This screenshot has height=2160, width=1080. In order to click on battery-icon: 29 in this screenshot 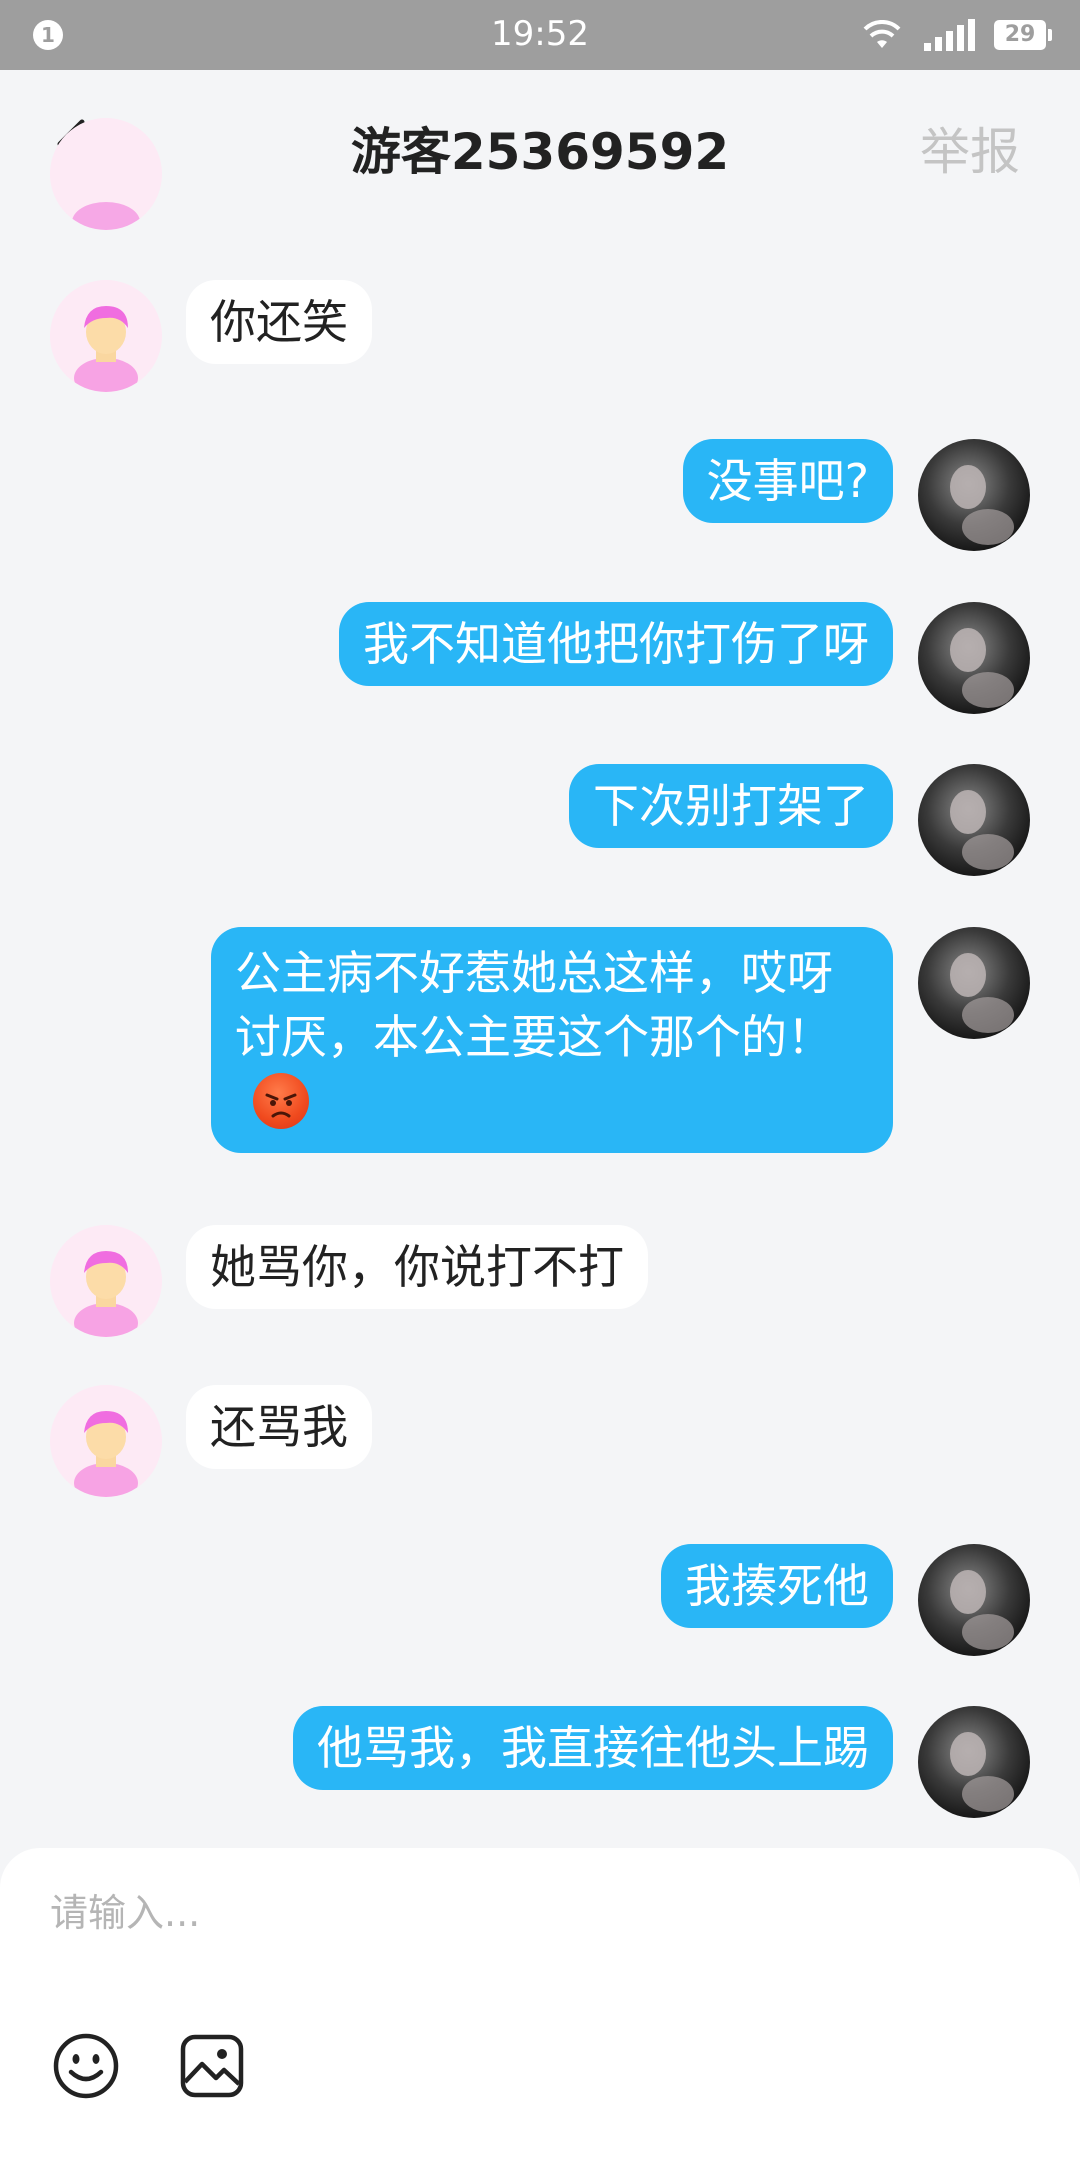, I will do `click(1023, 35)`.